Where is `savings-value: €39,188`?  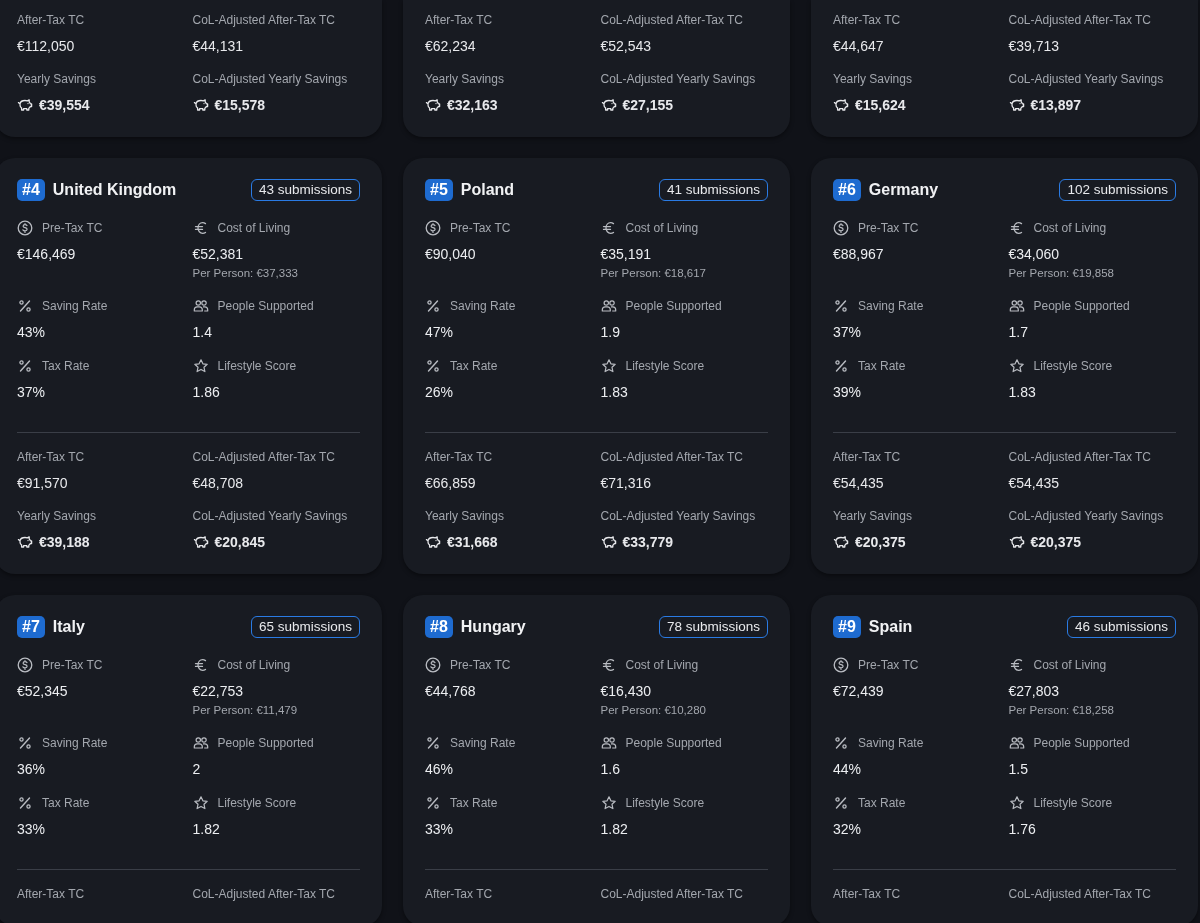
savings-value: €39,188 is located at coordinates (64, 542).